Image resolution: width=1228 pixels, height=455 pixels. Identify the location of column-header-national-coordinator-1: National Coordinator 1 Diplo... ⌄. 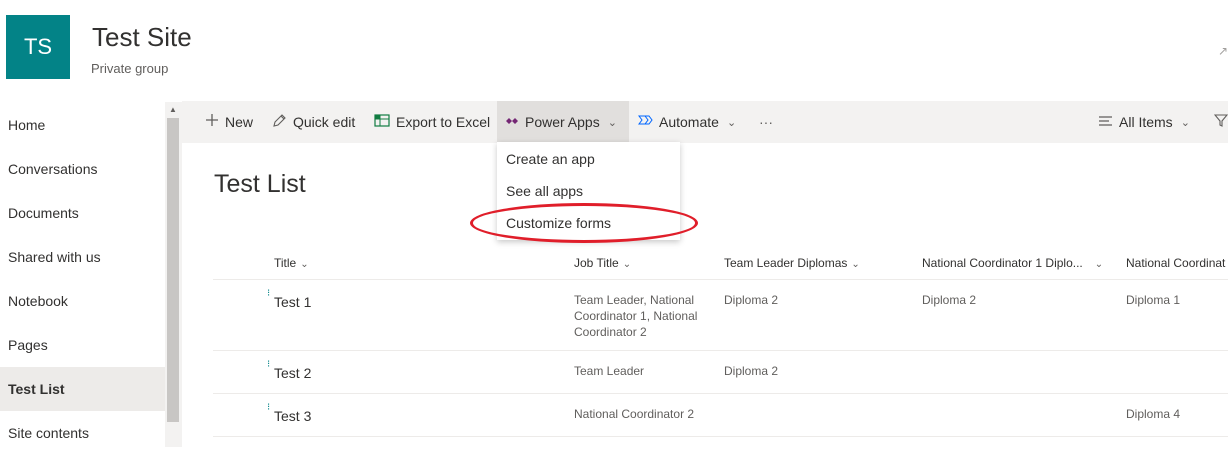
(1012, 263).